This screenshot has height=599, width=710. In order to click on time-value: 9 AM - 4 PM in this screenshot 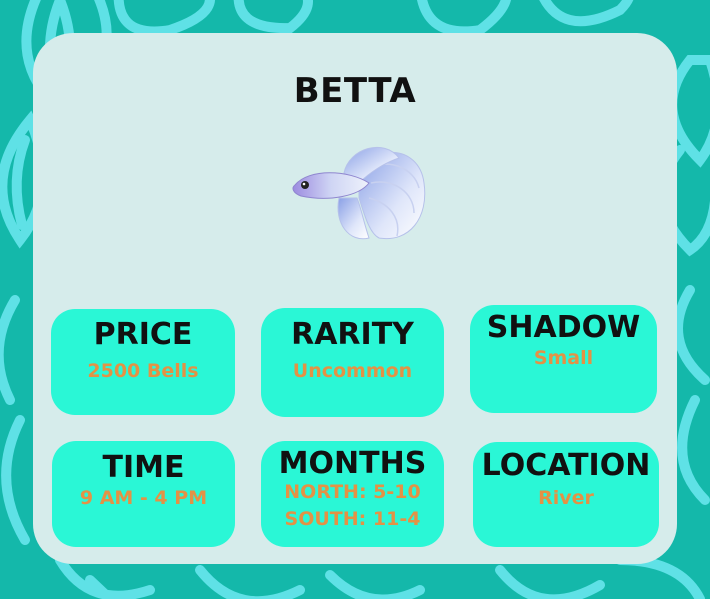, I will do `click(143, 498)`.